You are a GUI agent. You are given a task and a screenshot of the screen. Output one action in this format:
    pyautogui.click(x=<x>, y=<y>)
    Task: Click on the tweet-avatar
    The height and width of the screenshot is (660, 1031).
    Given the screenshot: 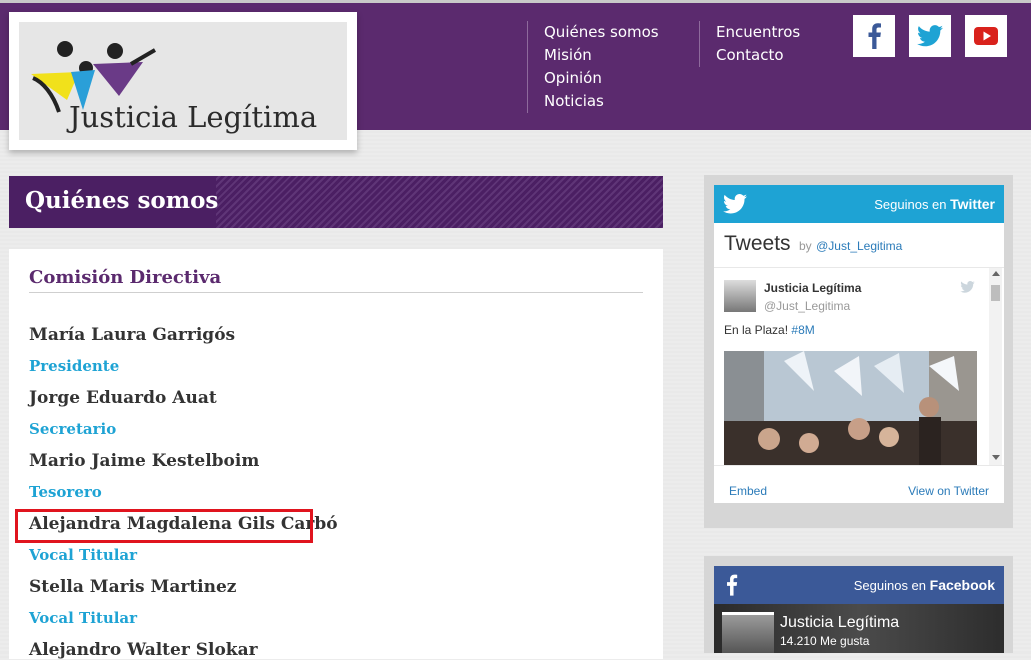 What is the action you would take?
    pyautogui.click(x=740, y=296)
    